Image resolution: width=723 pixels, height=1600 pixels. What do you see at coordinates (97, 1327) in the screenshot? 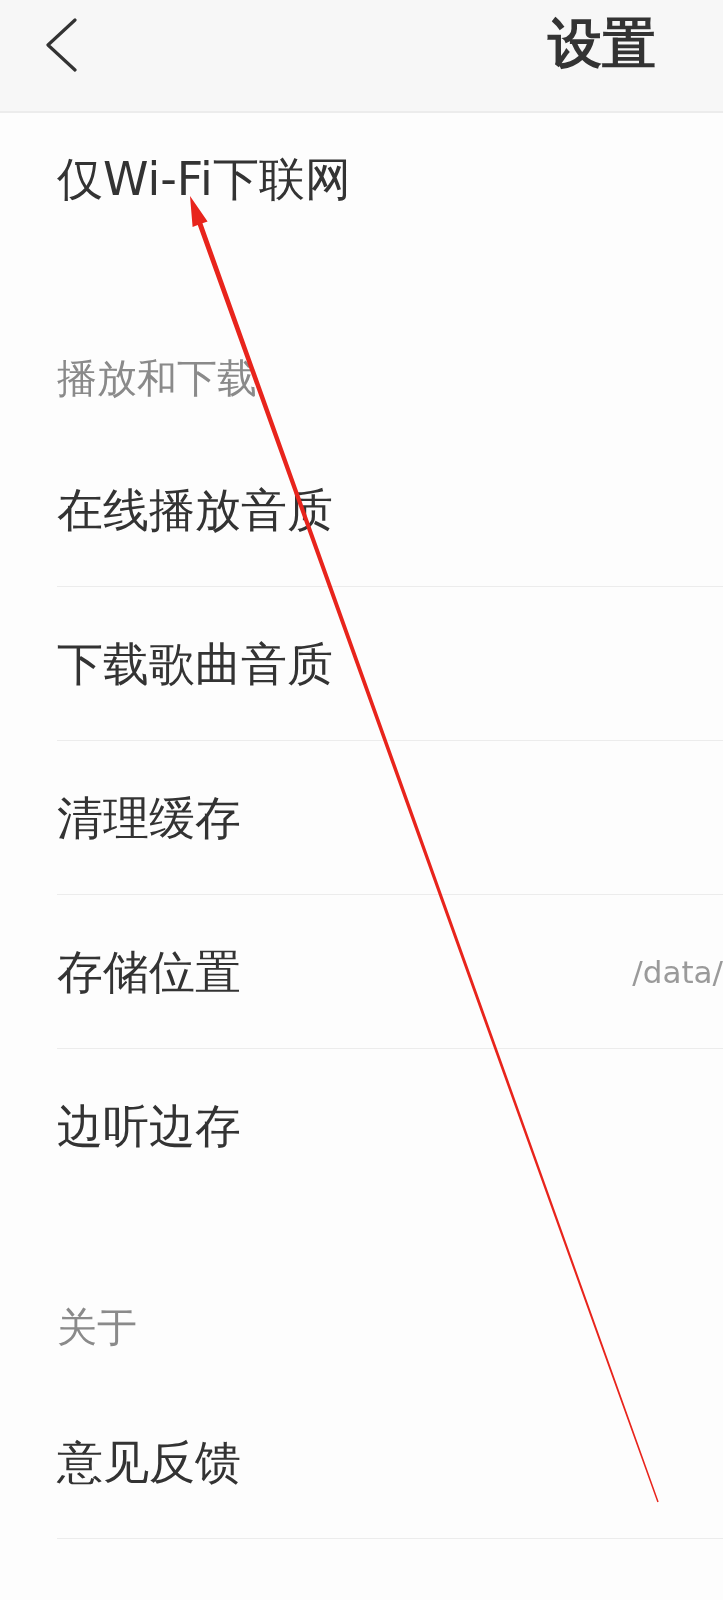
I see `section-header: 关于` at bounding box center [97, 1327].